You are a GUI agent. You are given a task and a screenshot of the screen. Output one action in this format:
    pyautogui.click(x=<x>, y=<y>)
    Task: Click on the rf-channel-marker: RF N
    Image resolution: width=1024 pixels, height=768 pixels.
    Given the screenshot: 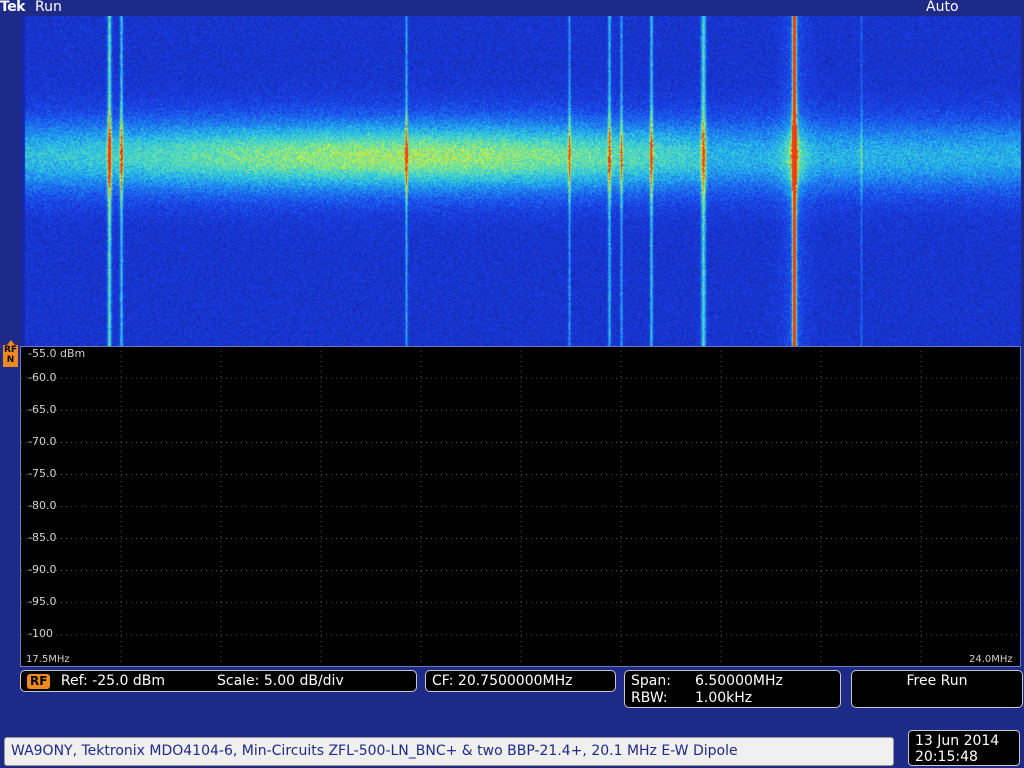 What is the action you would take?
    pyautogui.click(x=10, y=354)
    